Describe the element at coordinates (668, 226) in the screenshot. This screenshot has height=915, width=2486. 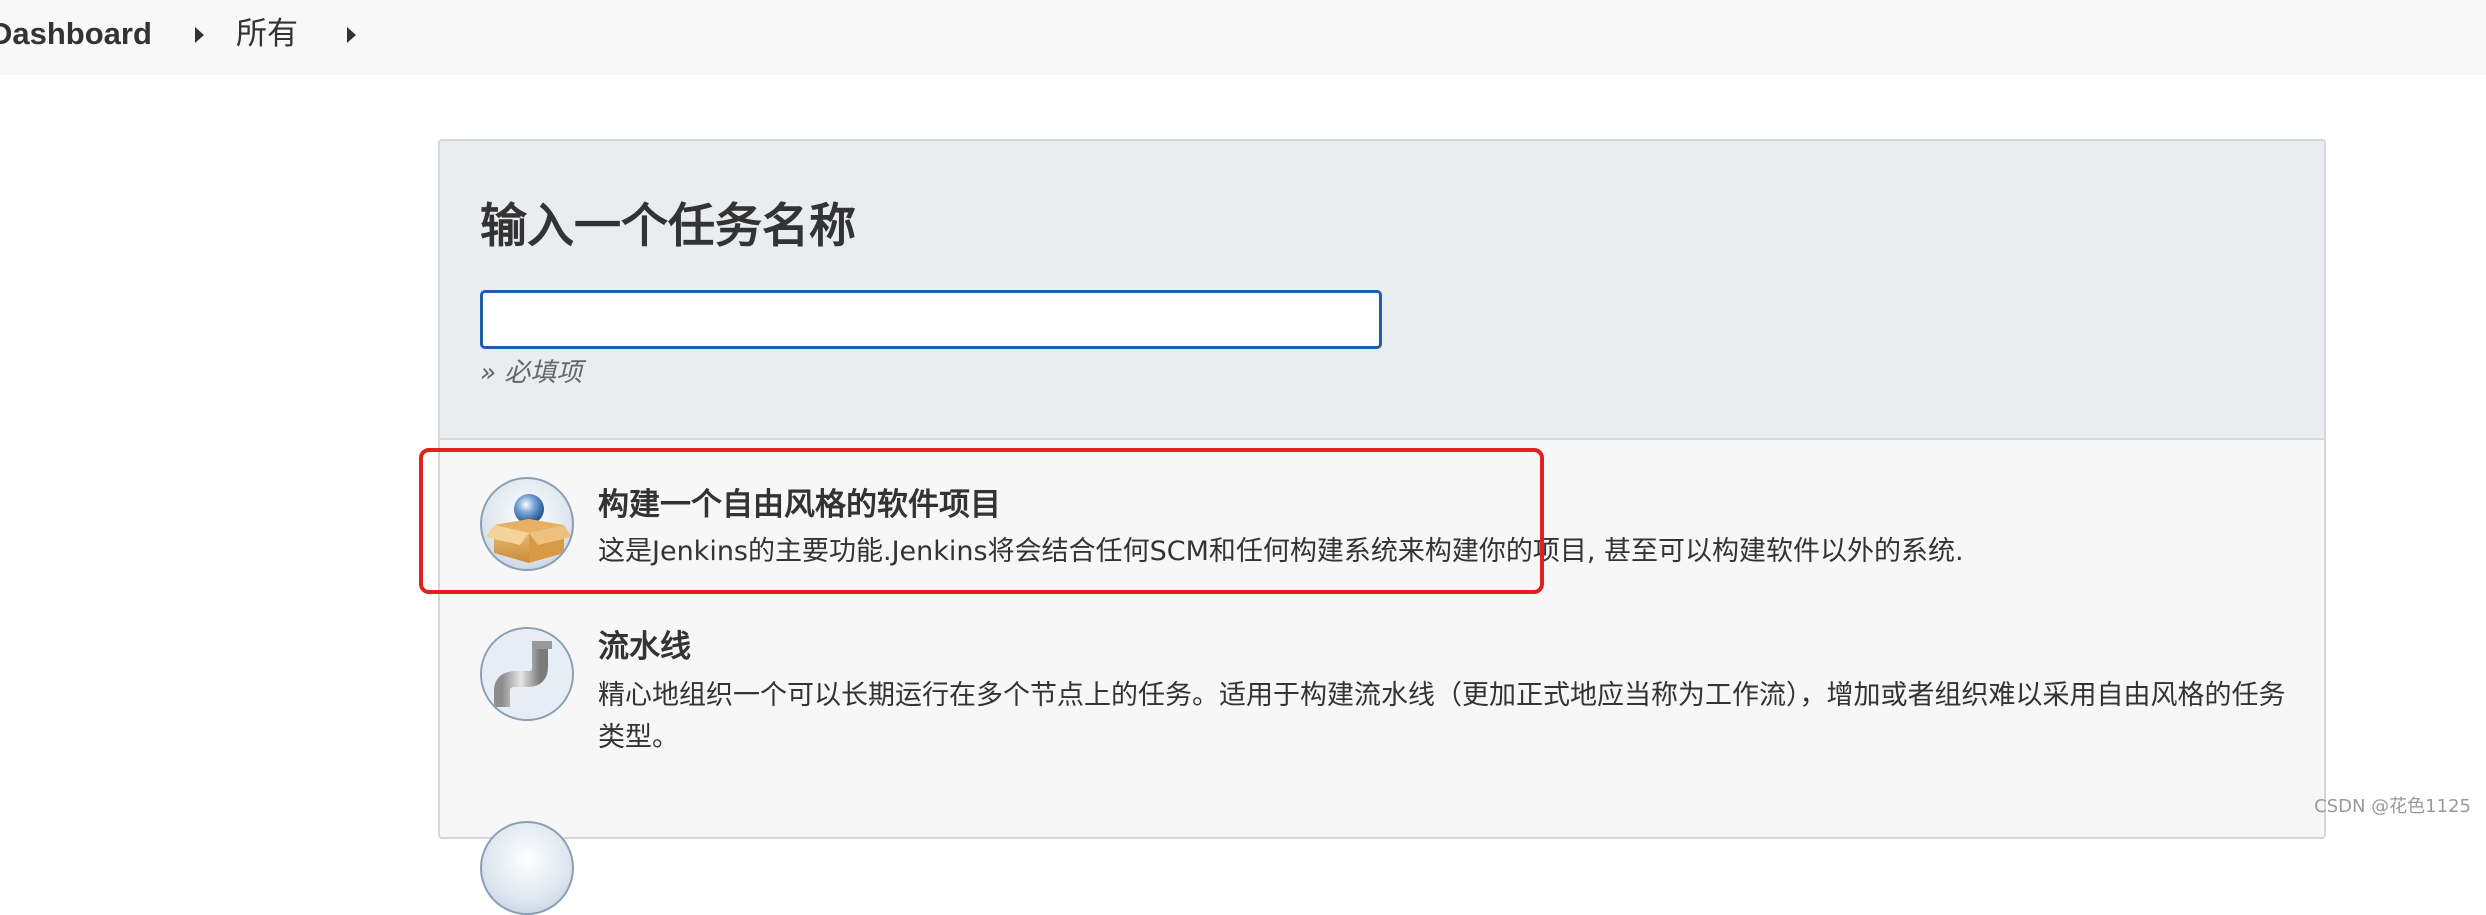
I see `page-title: 输入一个任务名称` at that location.